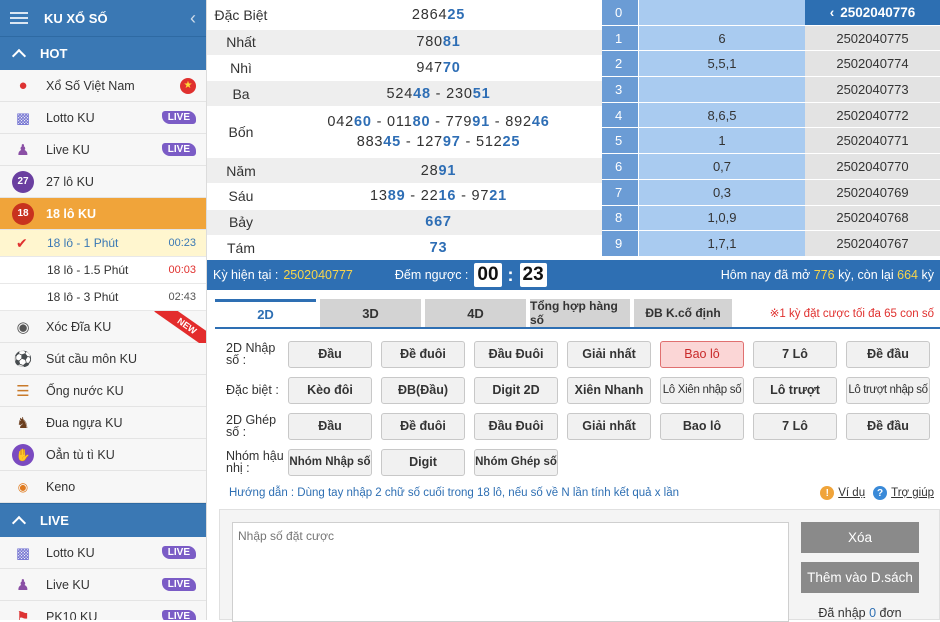 This screenshot has height=622, width=940. Describe the element at coordinates (423, 390) in the screenshot. I see `mode-button: ĐB(Đầu)` at that location.